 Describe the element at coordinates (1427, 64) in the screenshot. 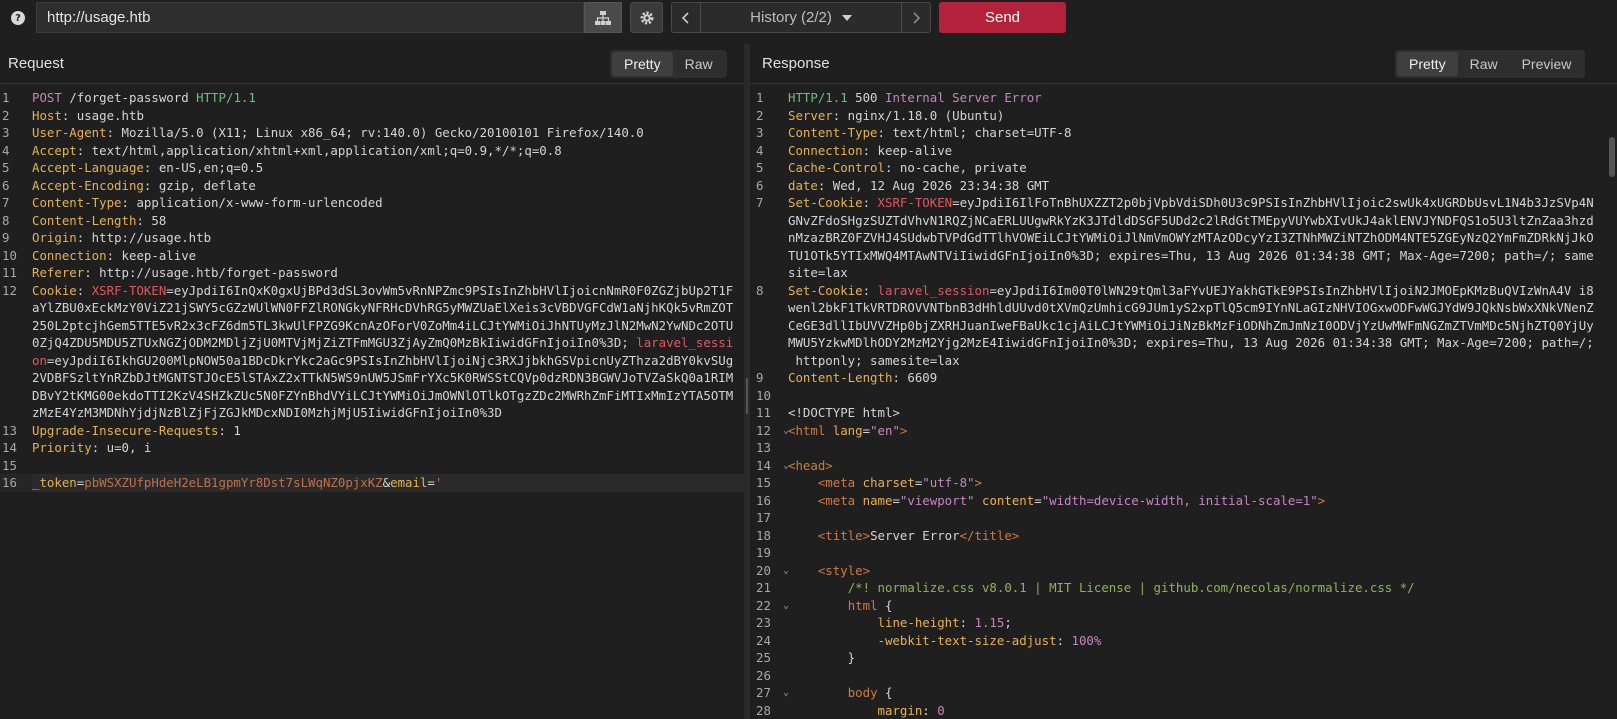

I see `response-tab-pretty: Pretty` at that location.